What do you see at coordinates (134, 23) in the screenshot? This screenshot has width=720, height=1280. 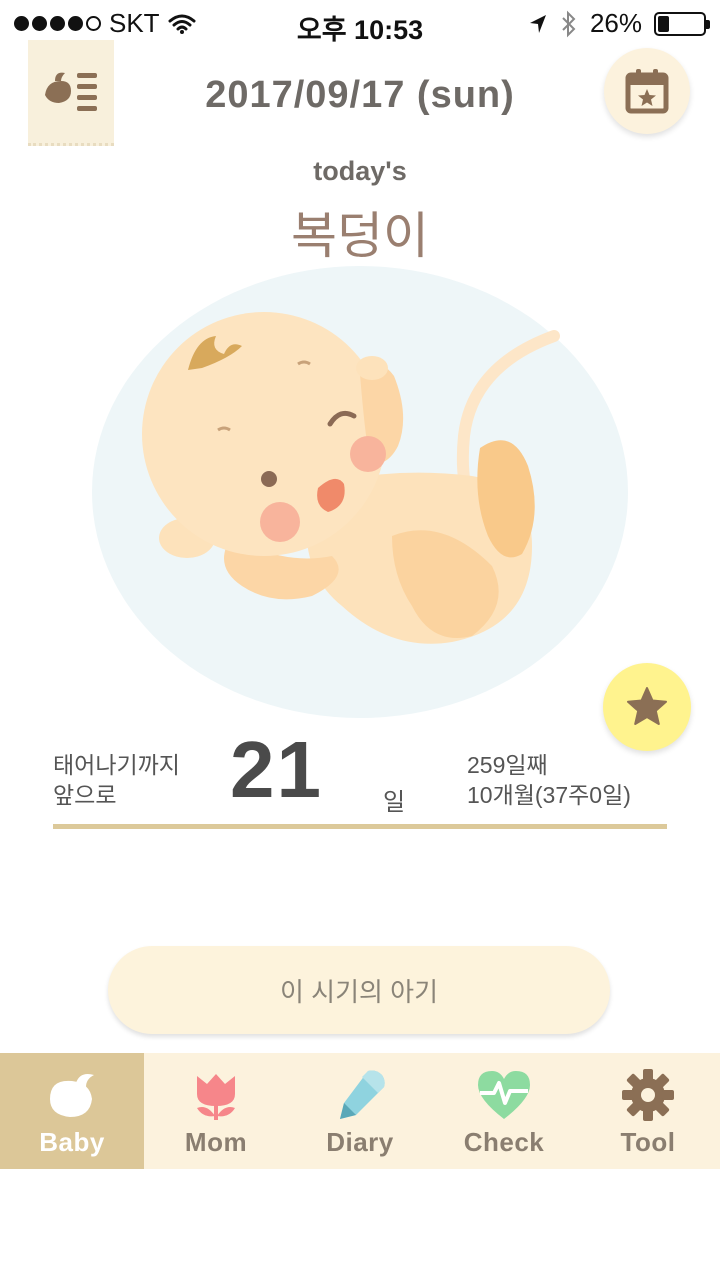 I see `carrier-name: SKT` at bounding box center [134, 23].